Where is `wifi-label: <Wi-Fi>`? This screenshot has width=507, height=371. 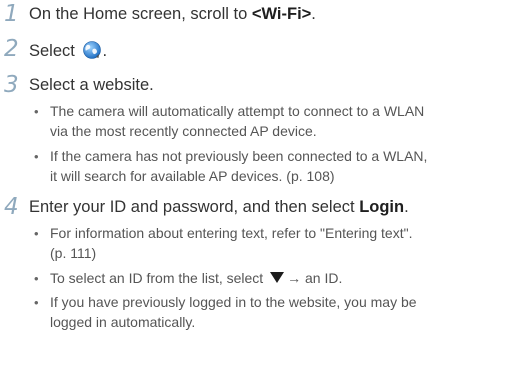 wifi-label: <Wi-Fi> is located at coordinates (281, 14).